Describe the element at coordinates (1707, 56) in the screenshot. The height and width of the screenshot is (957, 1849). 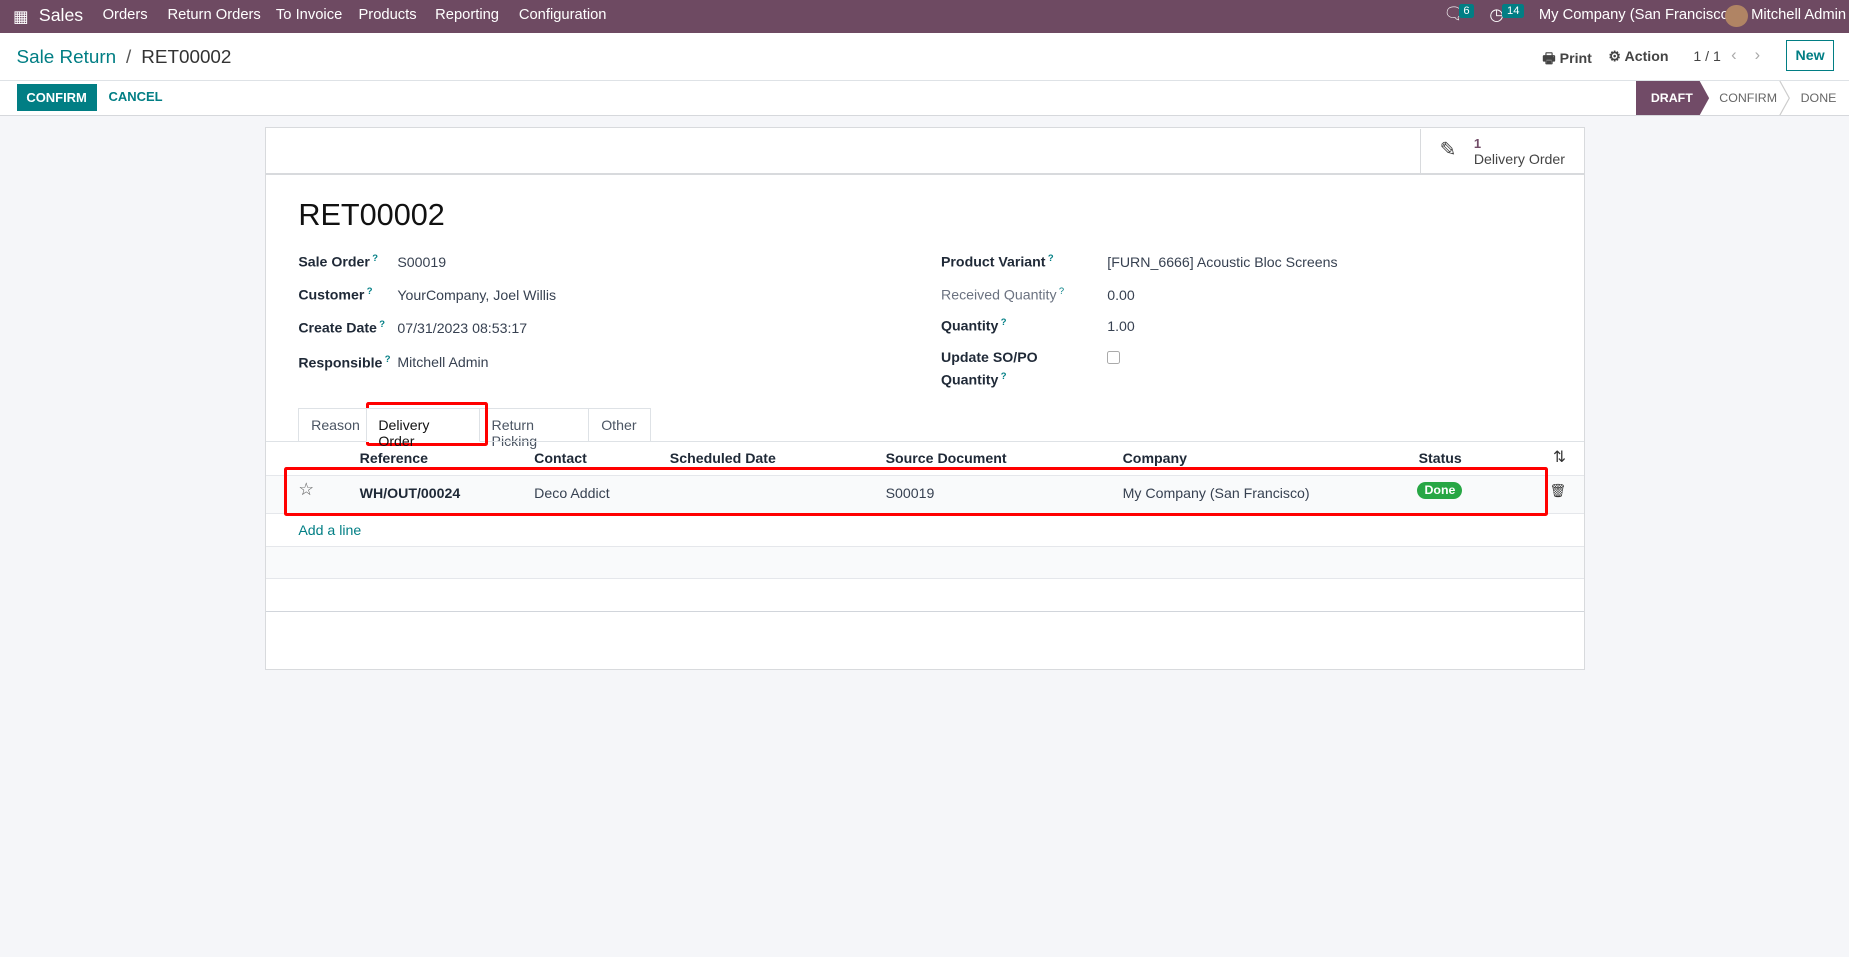
I see `pager-value: 1 / 1` at that location.